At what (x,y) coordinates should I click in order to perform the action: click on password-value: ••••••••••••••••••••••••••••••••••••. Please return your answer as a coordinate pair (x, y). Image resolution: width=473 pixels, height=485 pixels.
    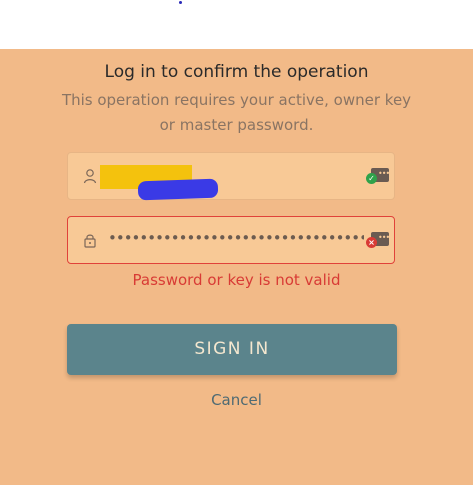
    Looking at the image, I should click on (236, 238).